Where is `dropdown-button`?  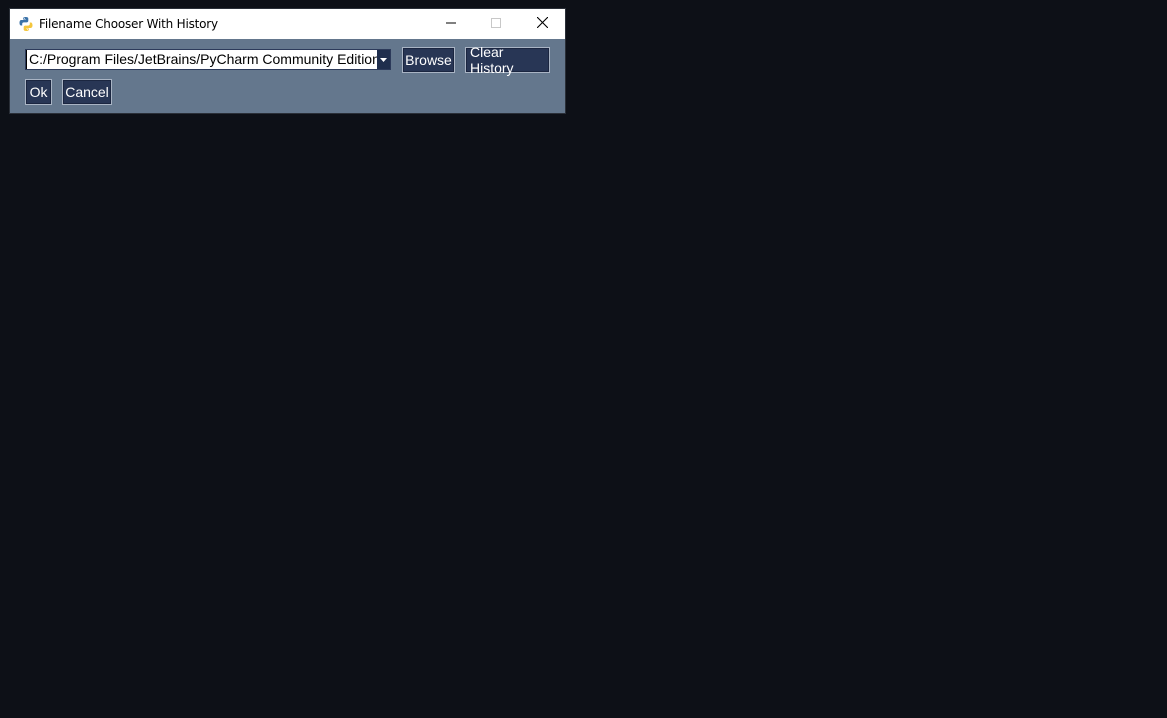 dropdown-button is located at coordinates (383, 59).